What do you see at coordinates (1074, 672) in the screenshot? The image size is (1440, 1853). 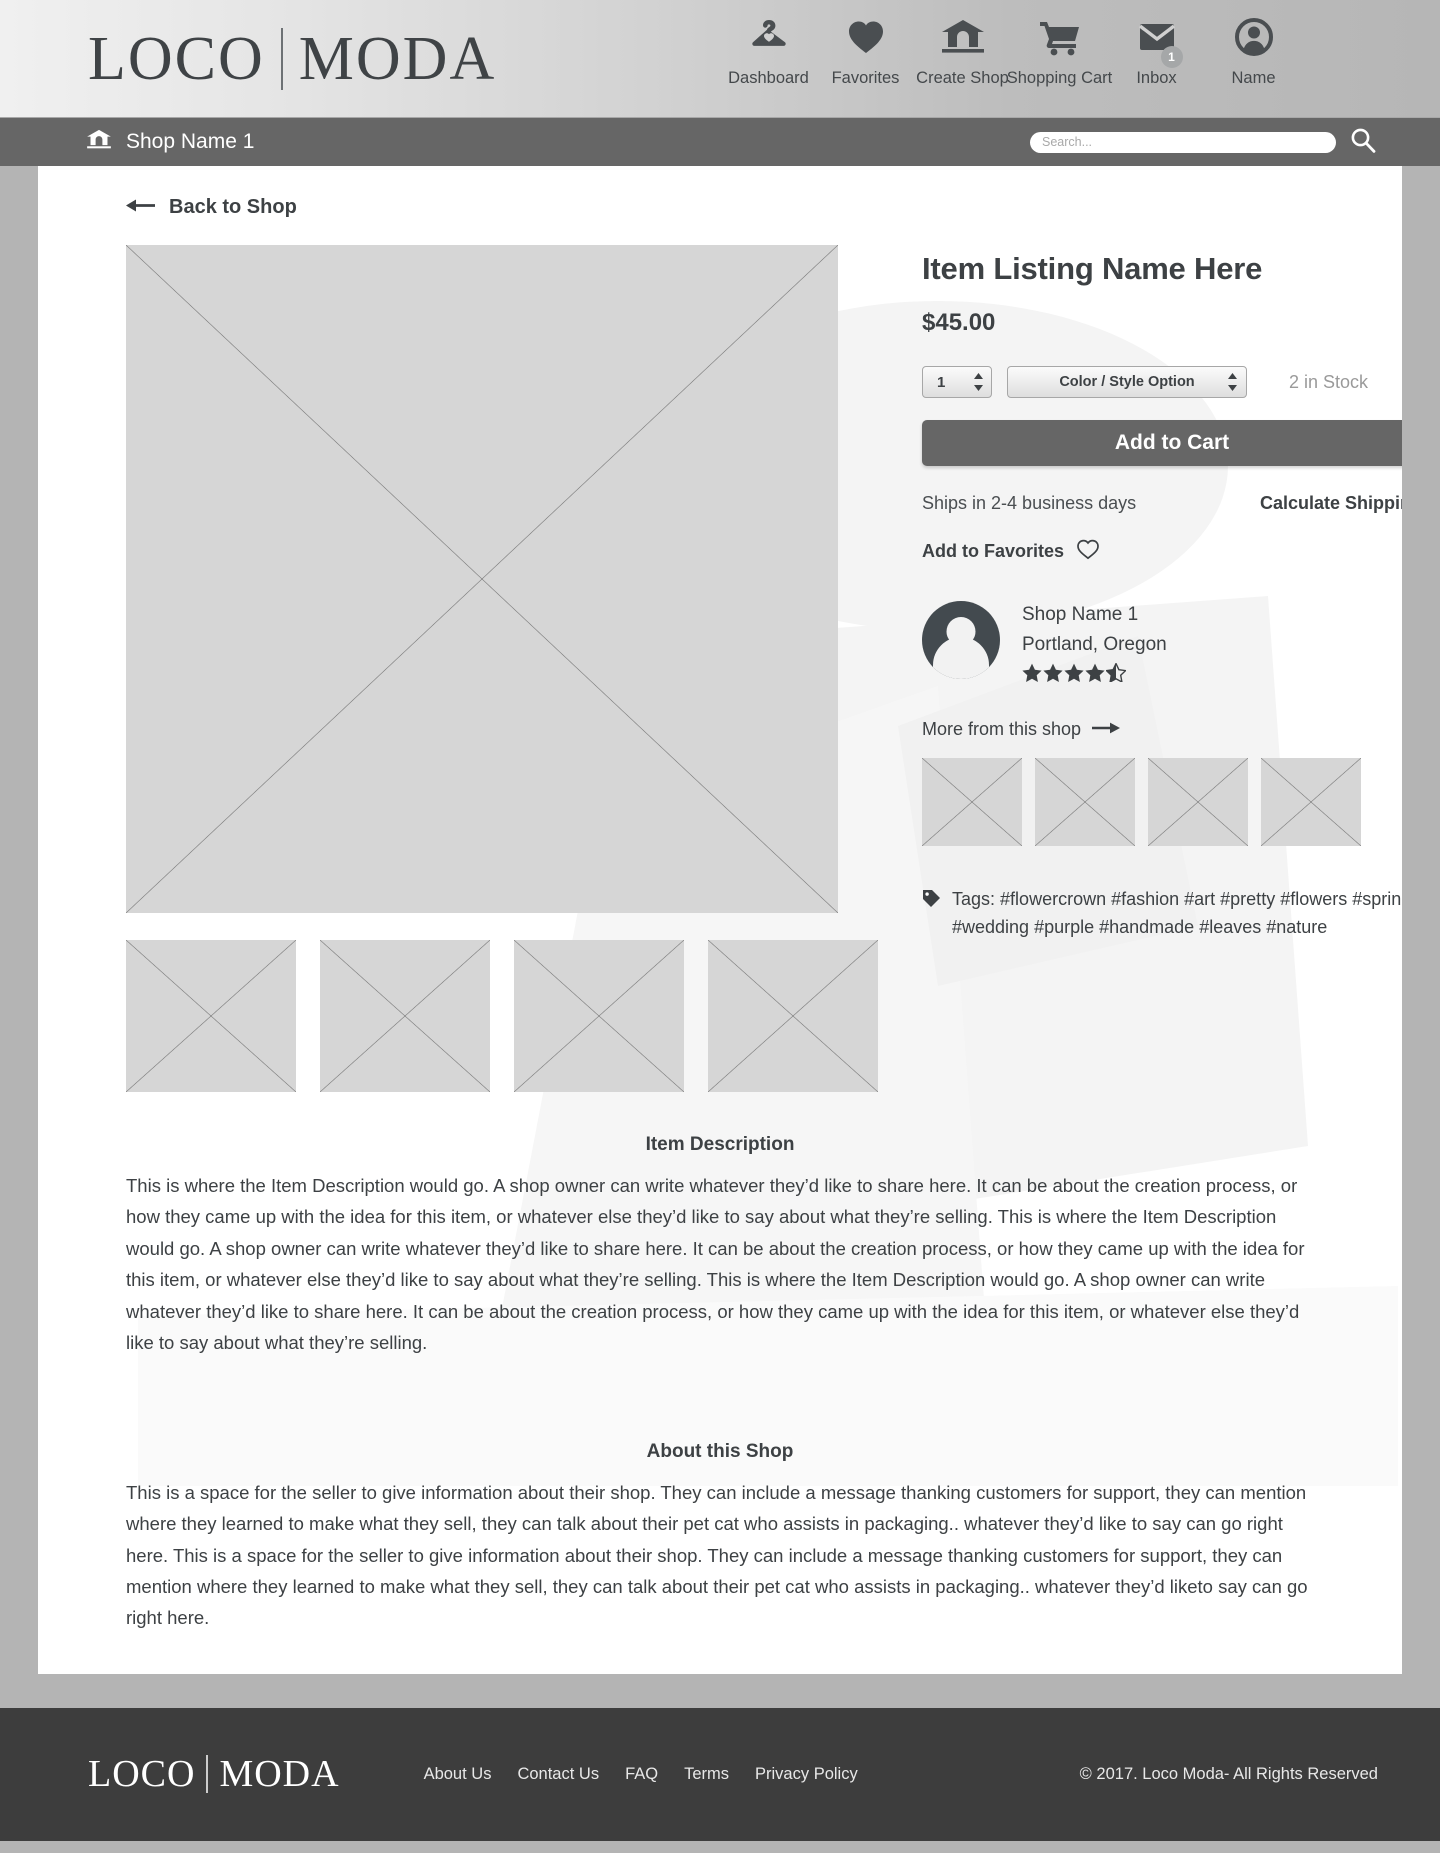 I see `star-rating-icon` at bounding box center [1074, 672].